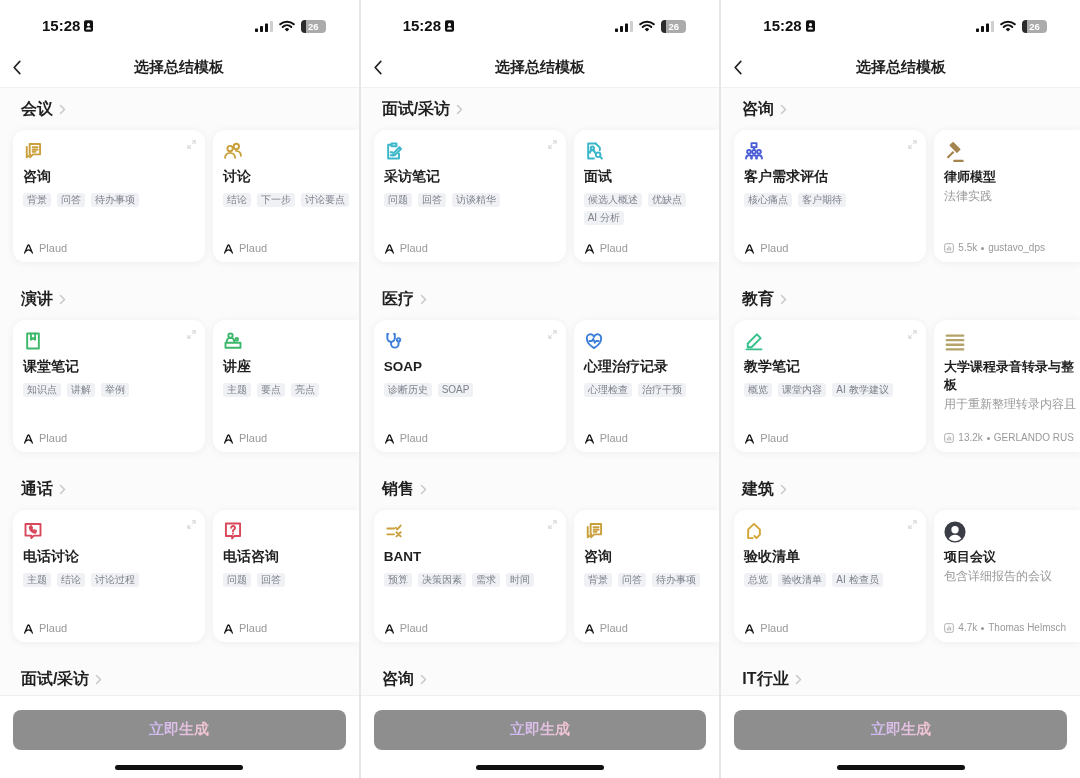 The height and width of the screenshot is (778, 1080). Describe the element at coordinates (830, 196) in the screenshot. I see `template-card: 客户需求评估 核心痛点 客户期待 Plaud` at that location.